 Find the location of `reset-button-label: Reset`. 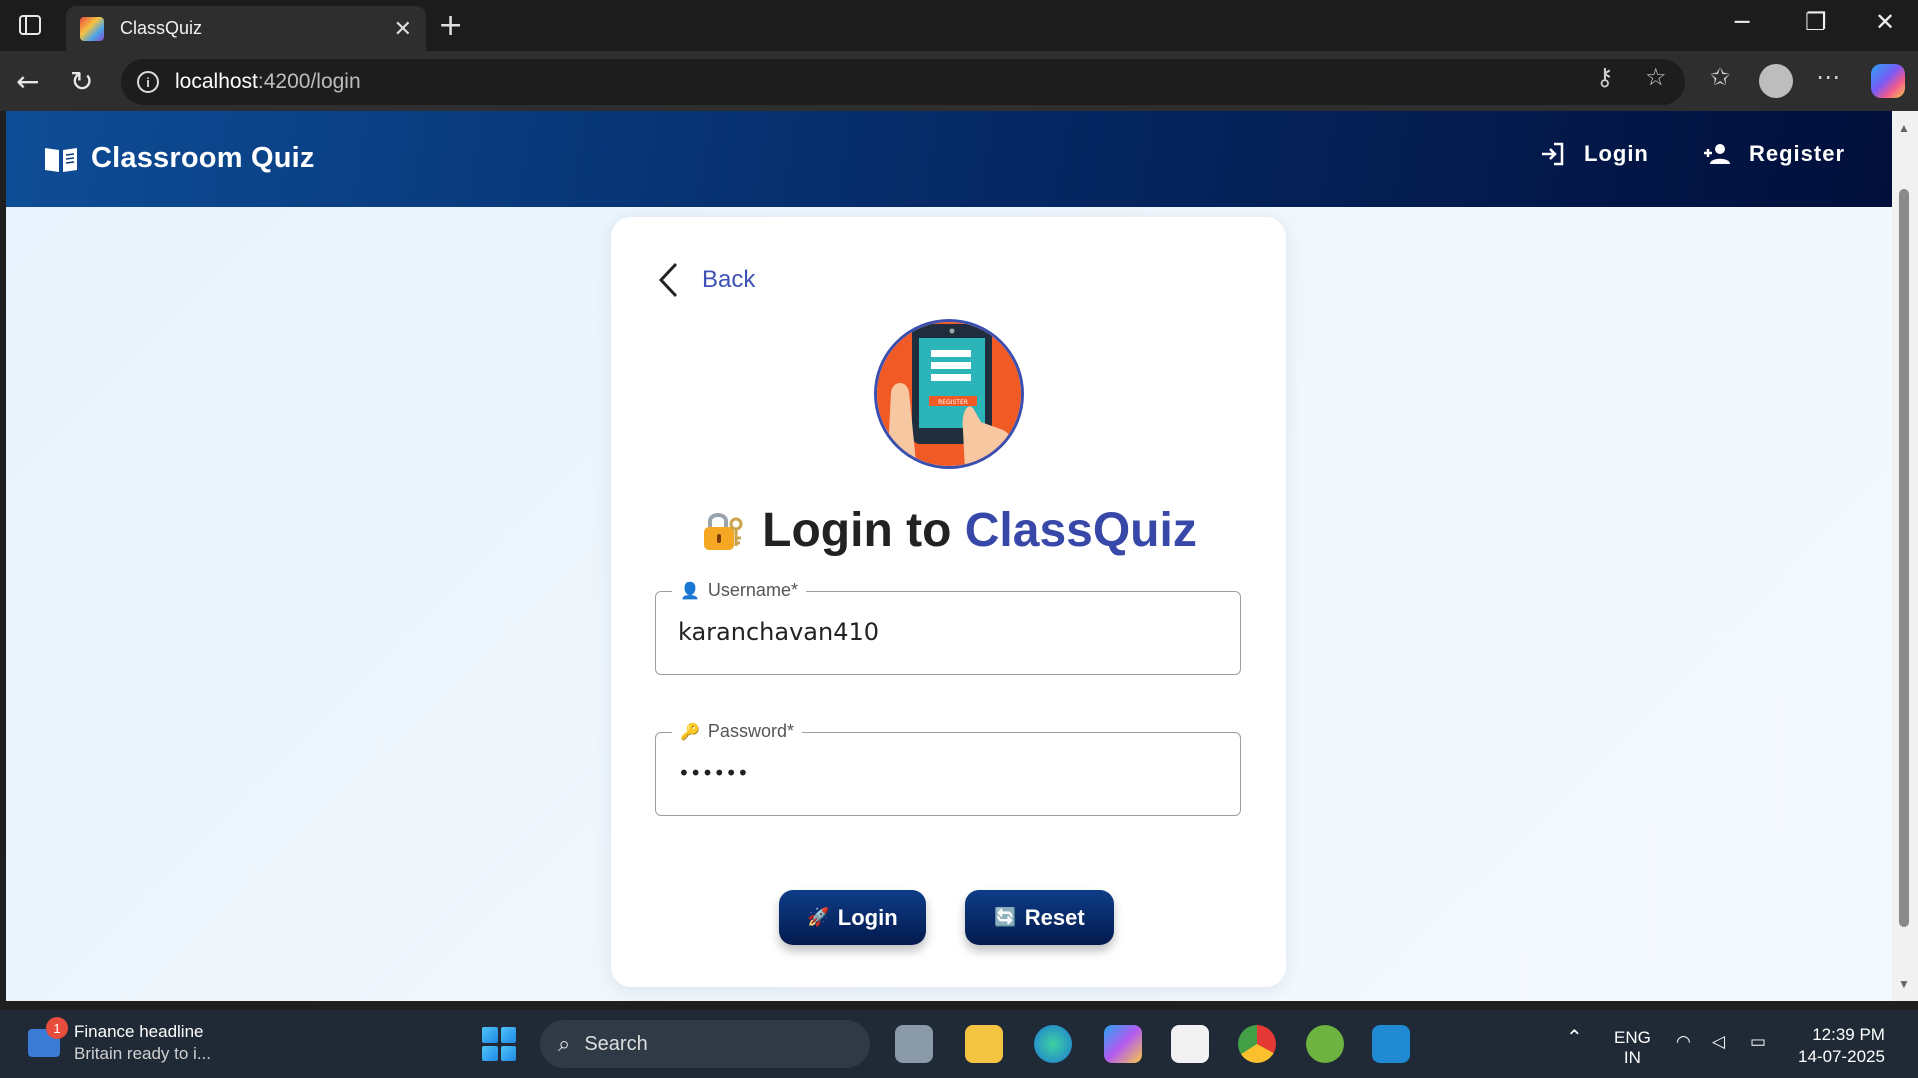

reset-button-label: Reset is located at coordinates (1054, 917).